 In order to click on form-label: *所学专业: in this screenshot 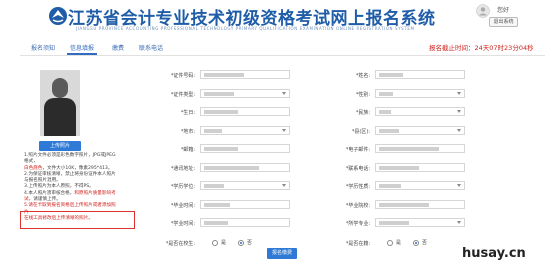, I will do `click(357, 224)`.